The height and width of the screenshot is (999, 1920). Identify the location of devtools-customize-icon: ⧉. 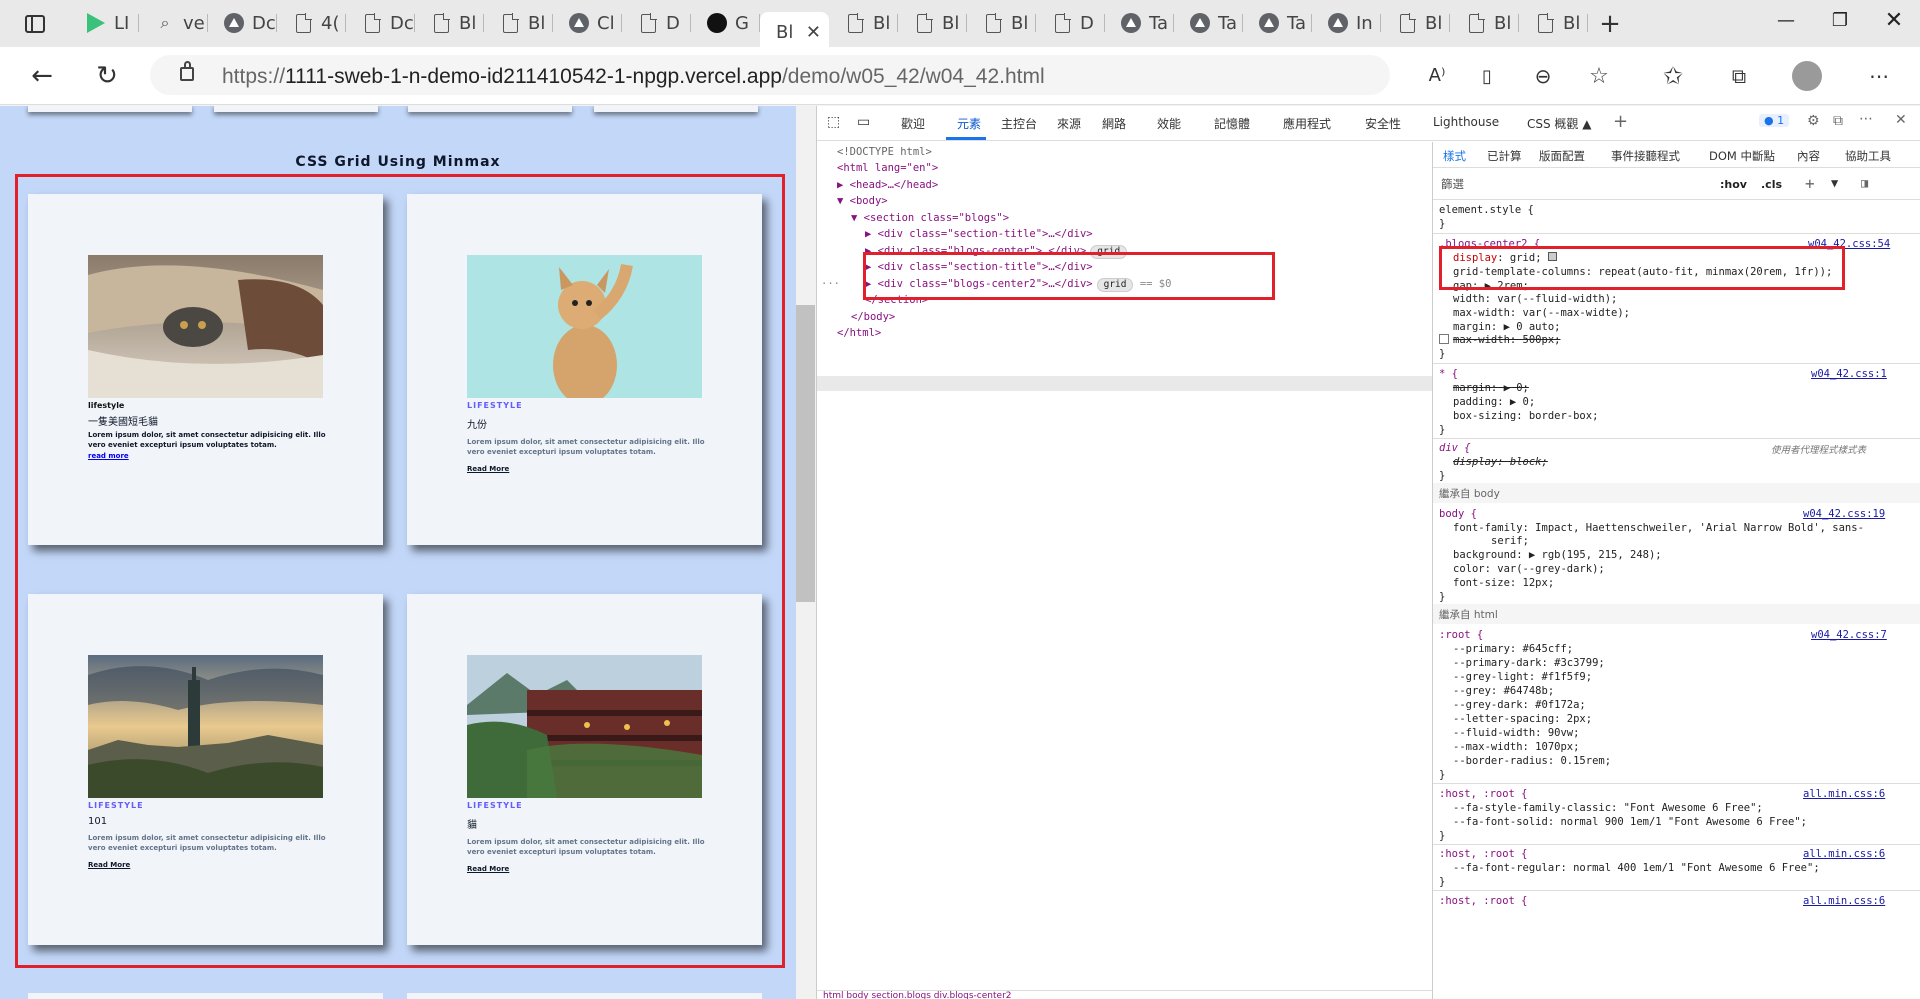
(1838, 121).